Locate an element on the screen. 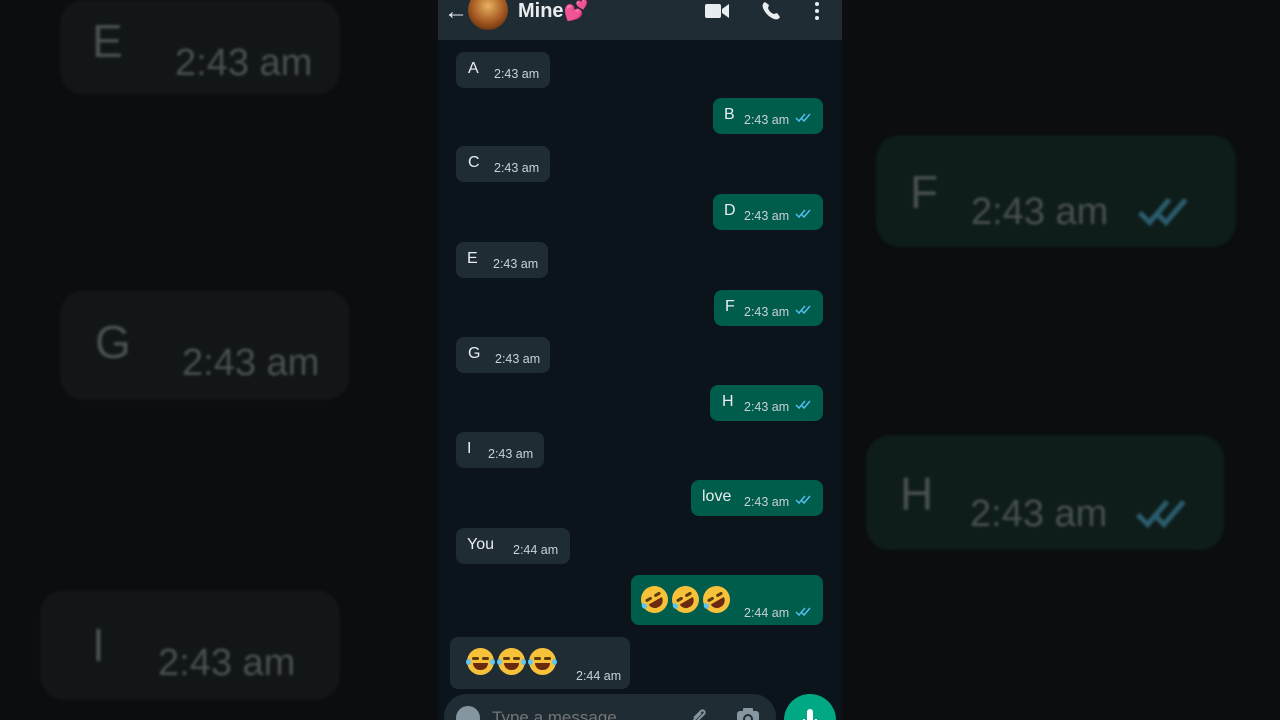 The height and width of the screenshot is (720, 1280). ghost-bubble: F 2:43 am is located at coordinates (1056, 191).